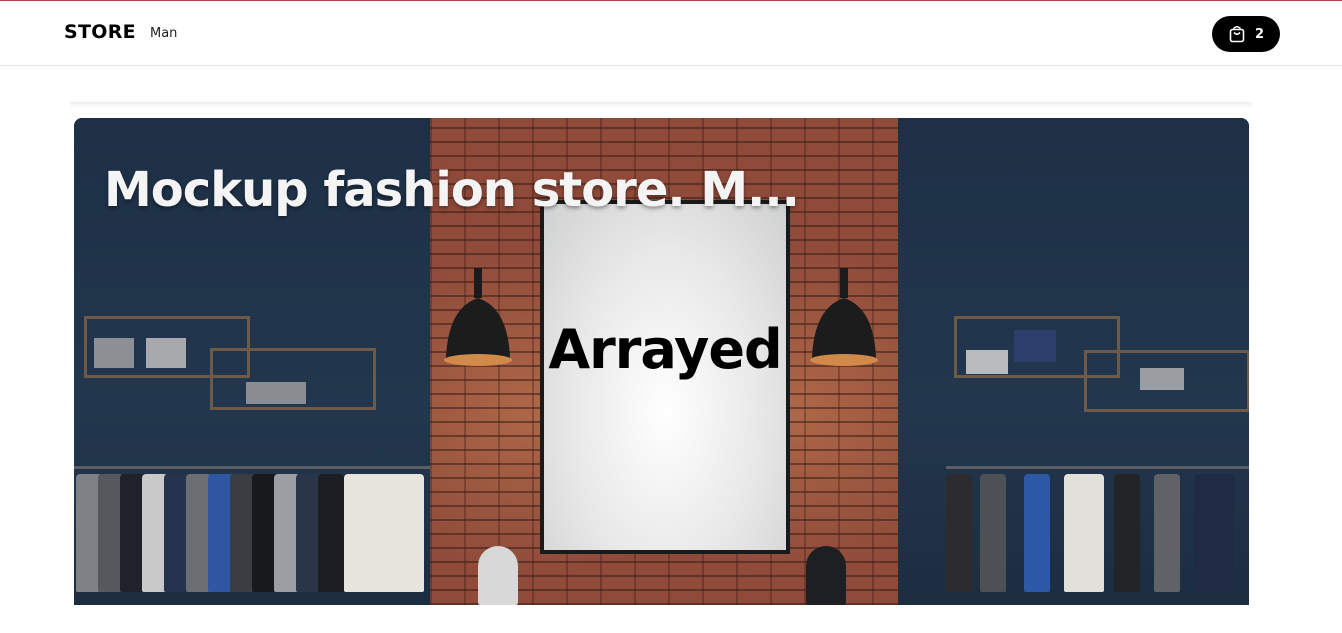 This screenshot has width=1342, height=633. I want to click on cart-button: 2, so click(1246, 34).